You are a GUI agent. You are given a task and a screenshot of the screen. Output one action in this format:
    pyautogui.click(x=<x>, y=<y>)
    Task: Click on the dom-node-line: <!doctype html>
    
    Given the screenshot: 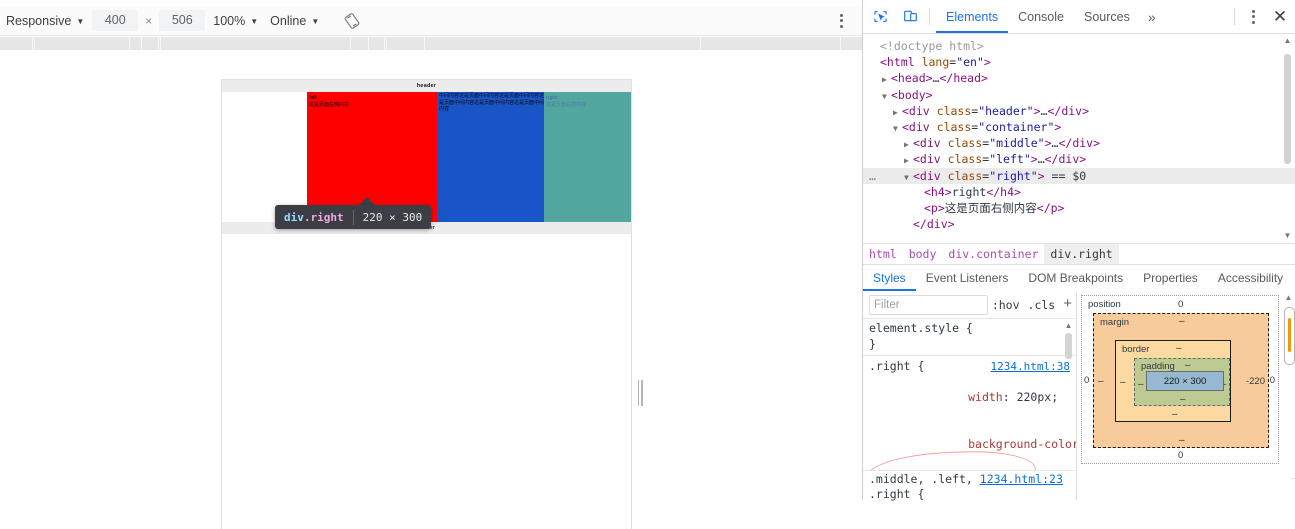 What is the action you would take?
    pyautogui.click(x=1079, y=46)
    